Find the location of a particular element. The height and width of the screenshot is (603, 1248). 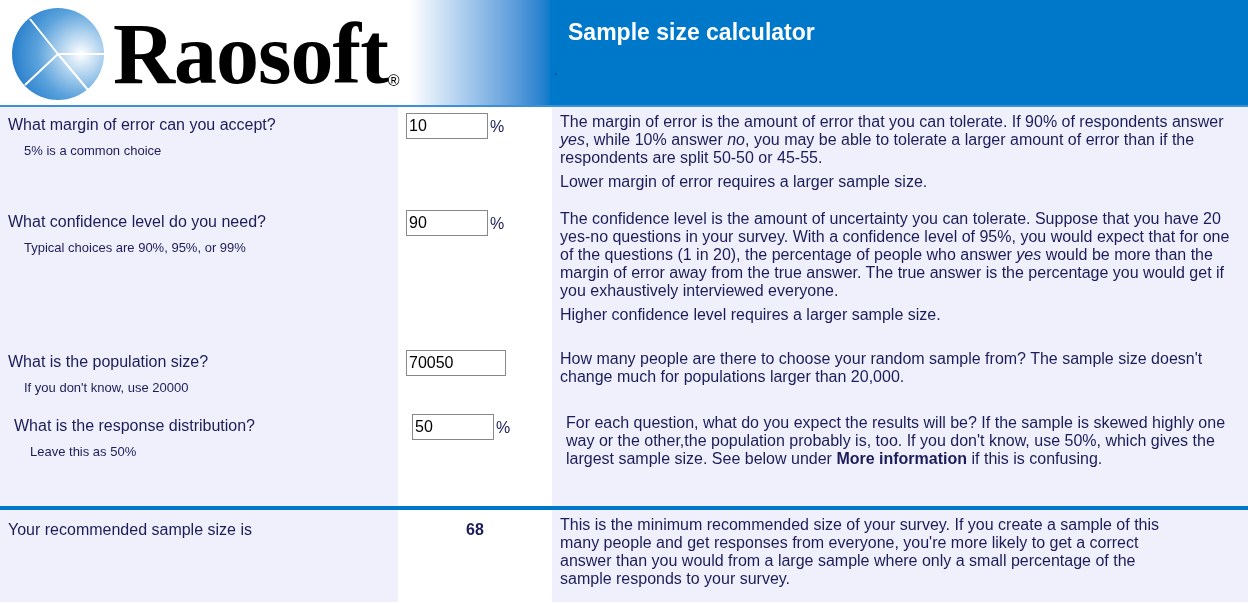

description-text: How many people are there to choose your random sample from? The sample size doesn't change much for populations larger than 20,000. is located at coordinates (882, 368).